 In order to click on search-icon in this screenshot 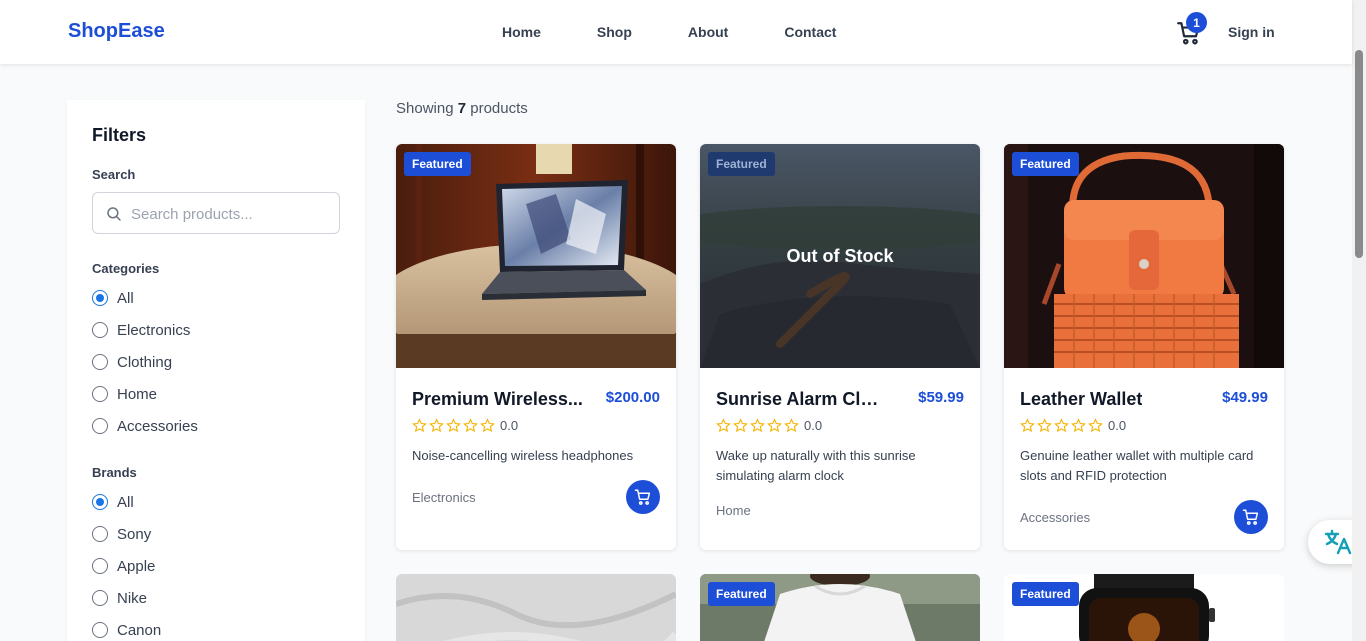, I will do `click(114, 214)`.